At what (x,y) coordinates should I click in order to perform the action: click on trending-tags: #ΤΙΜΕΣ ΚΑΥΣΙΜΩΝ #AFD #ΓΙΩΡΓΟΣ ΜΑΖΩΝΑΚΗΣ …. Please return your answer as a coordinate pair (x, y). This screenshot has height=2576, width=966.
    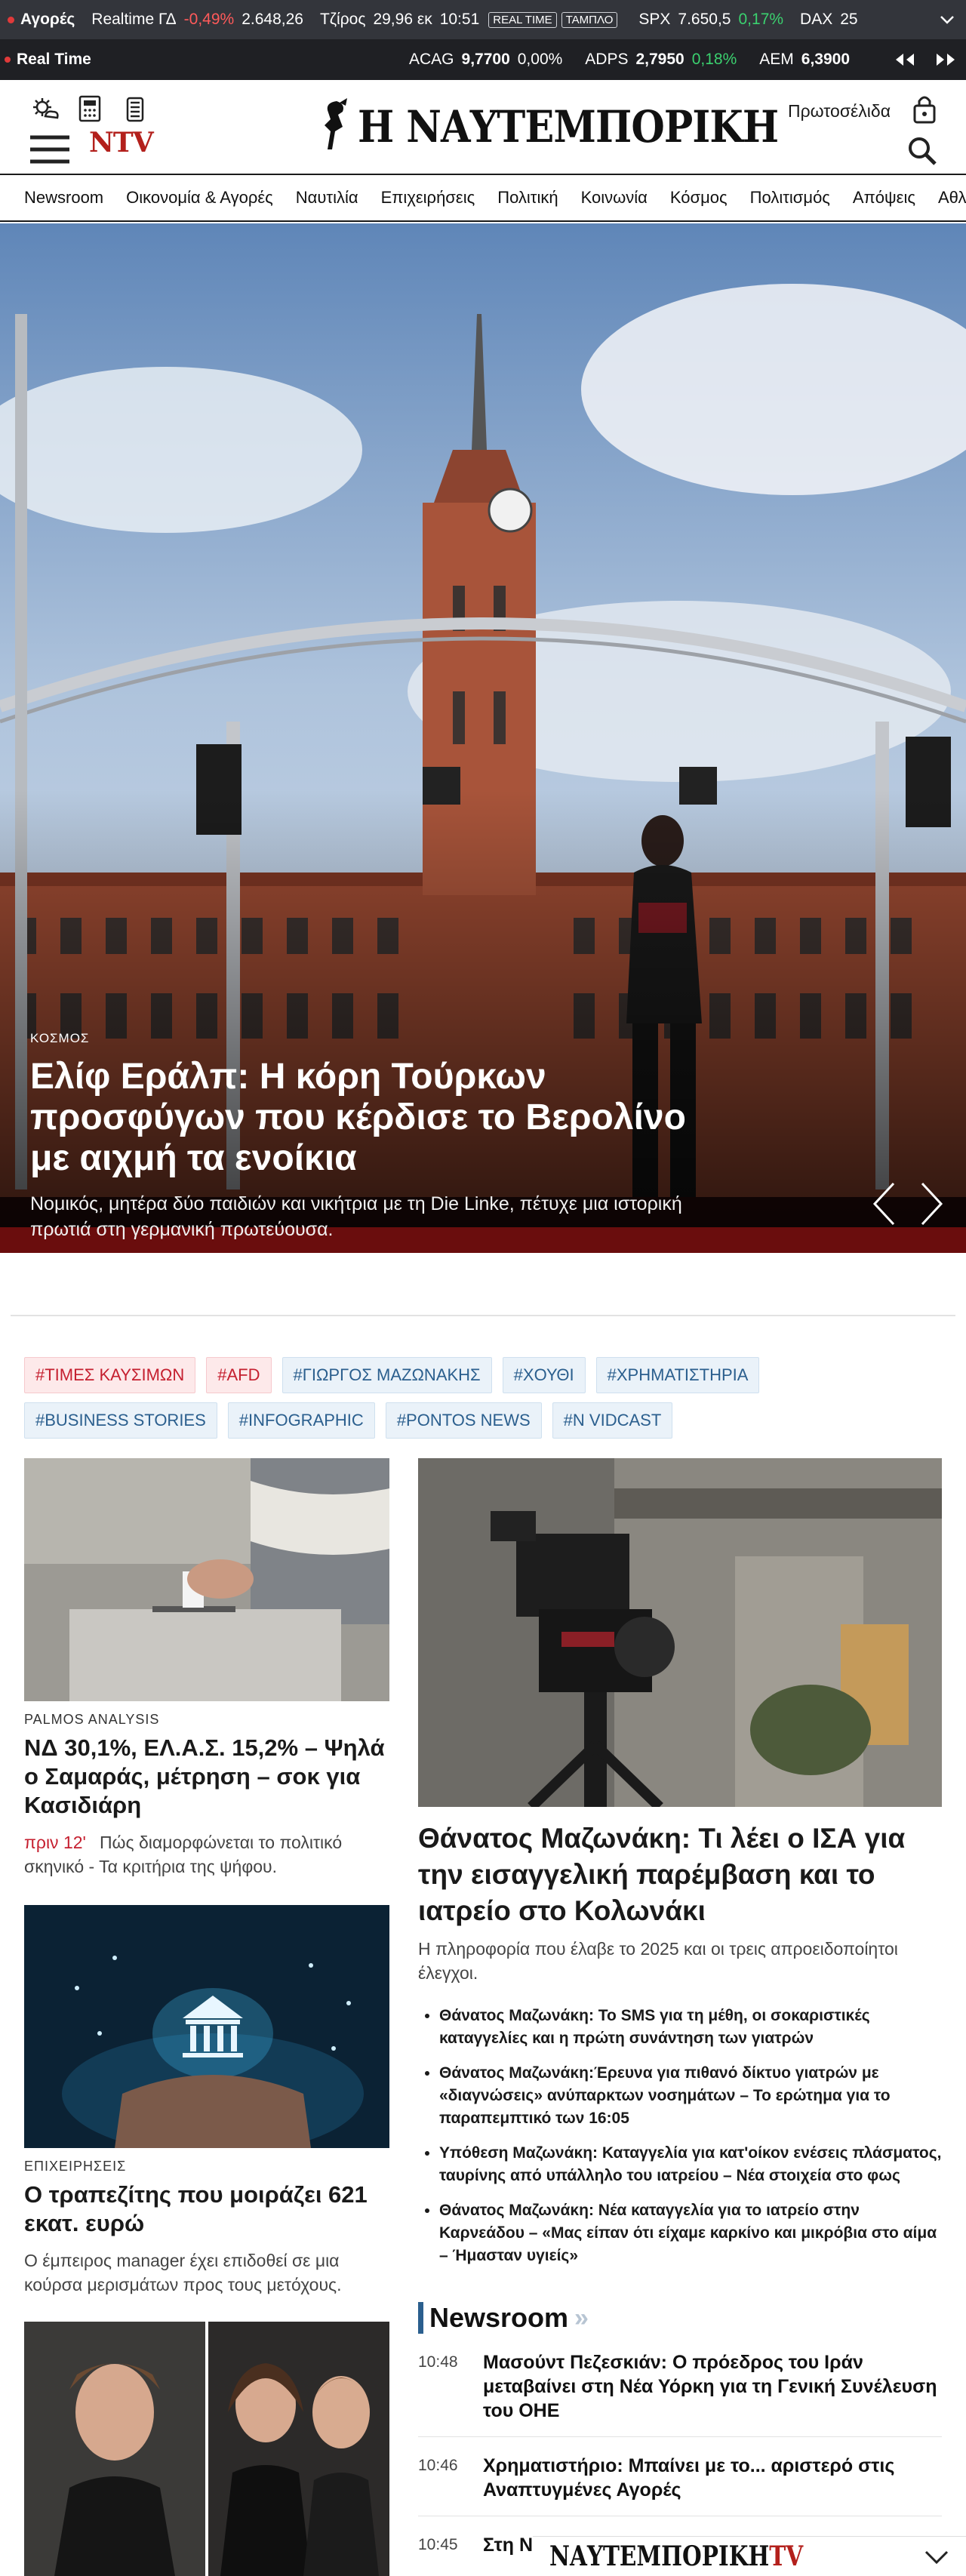
    Looking at the image, I should click on (484, 1398).